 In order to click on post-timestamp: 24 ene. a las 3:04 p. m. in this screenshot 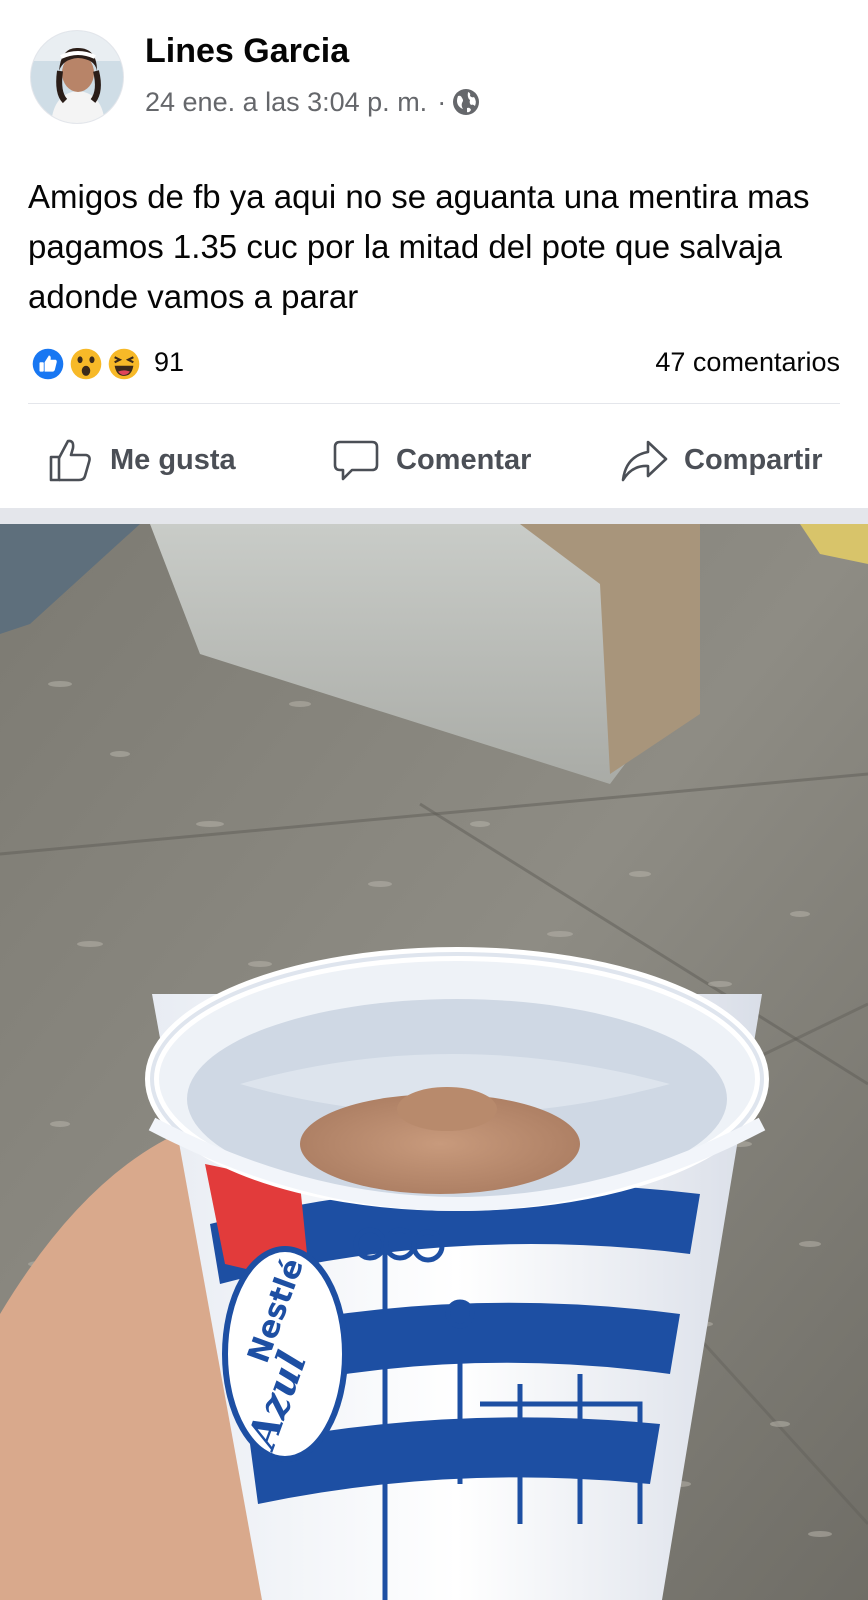, I will do `click(286, 102)`.